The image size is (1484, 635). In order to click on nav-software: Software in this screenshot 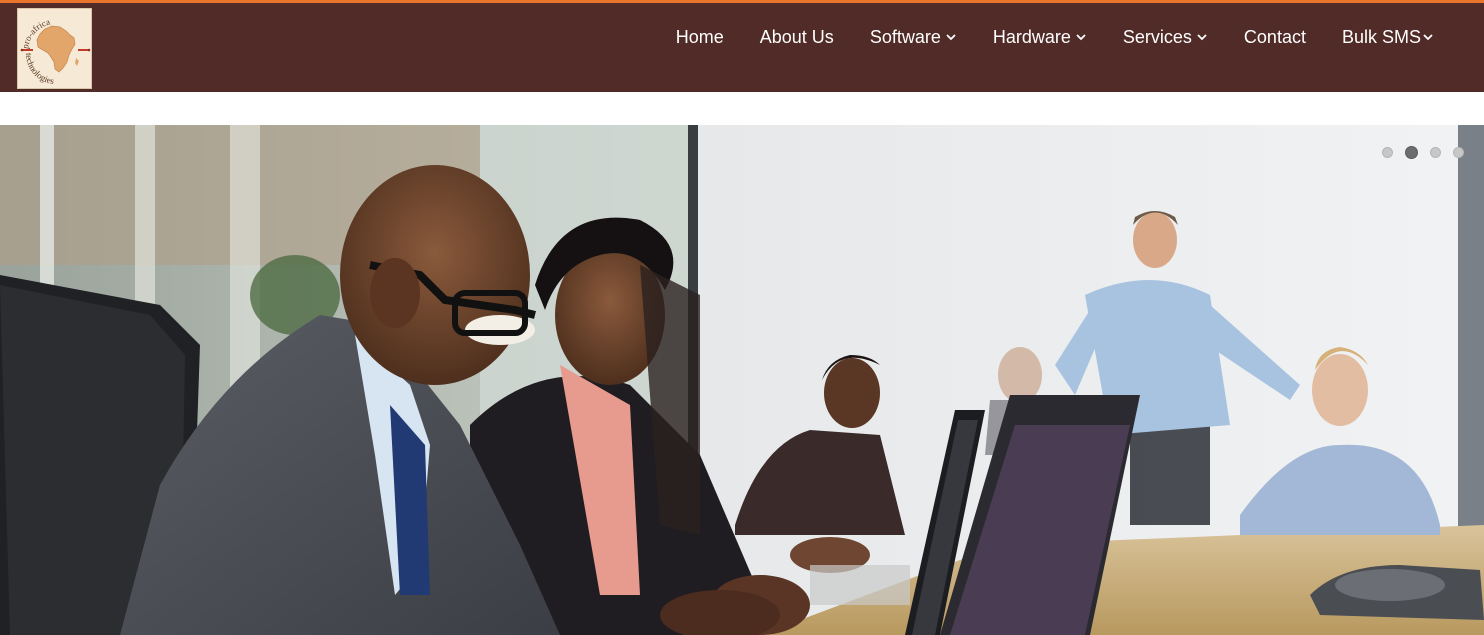, I will do `click(913, 37)`.